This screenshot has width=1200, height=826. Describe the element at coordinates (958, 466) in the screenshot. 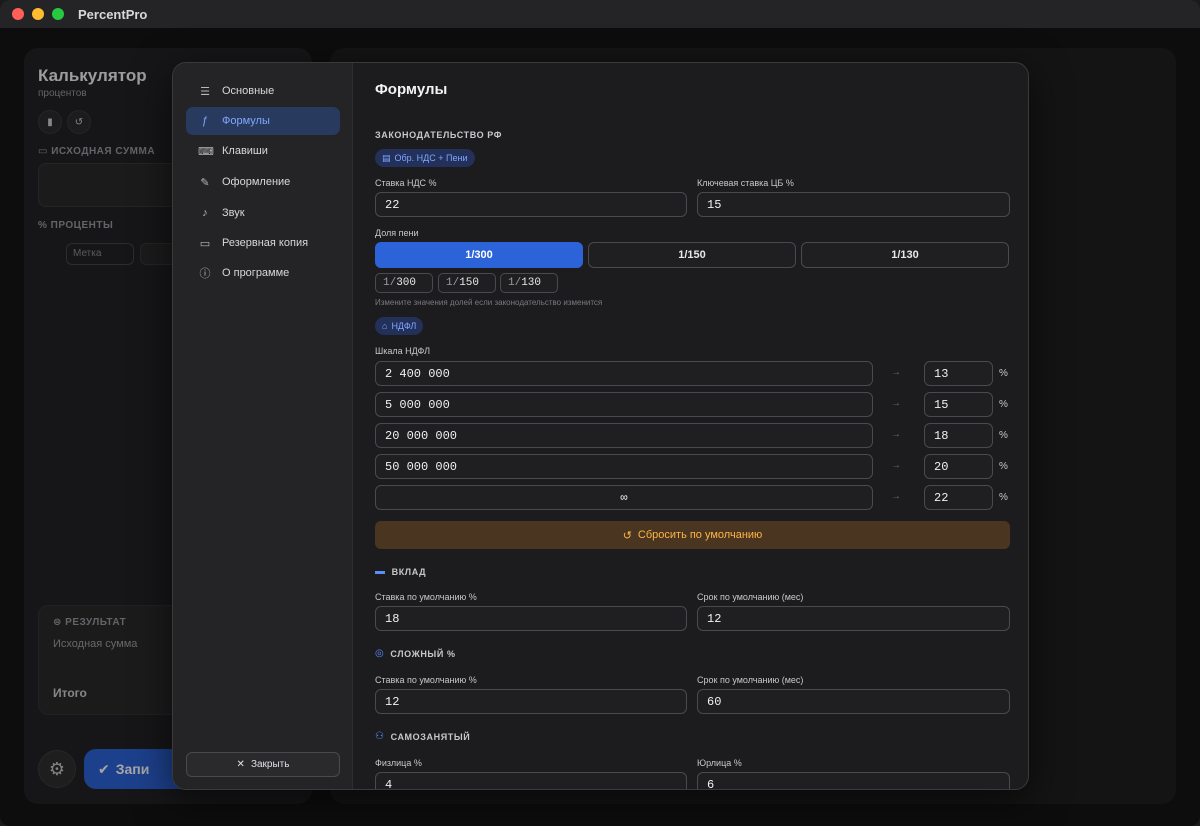

I see `ndfl-rate-input: 20` at that location.